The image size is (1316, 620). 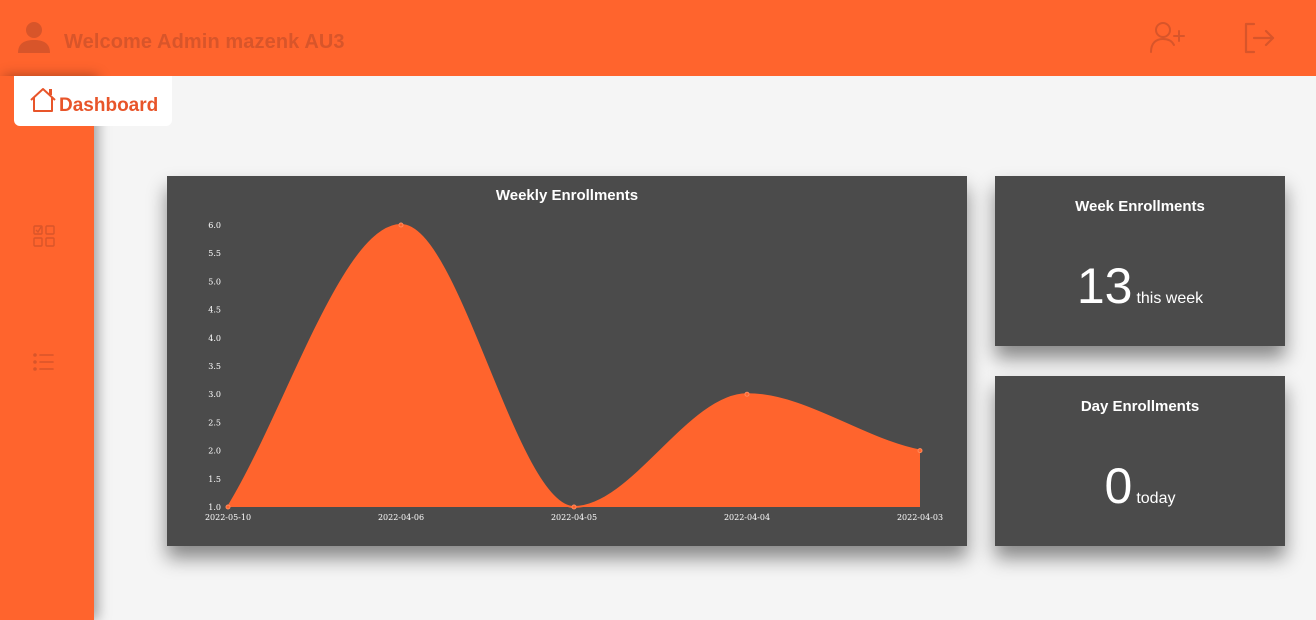 What do you see at coordinates (1258, 38) in the screenshot?
I see `logout-icon` at bounding box center [1258, 38].